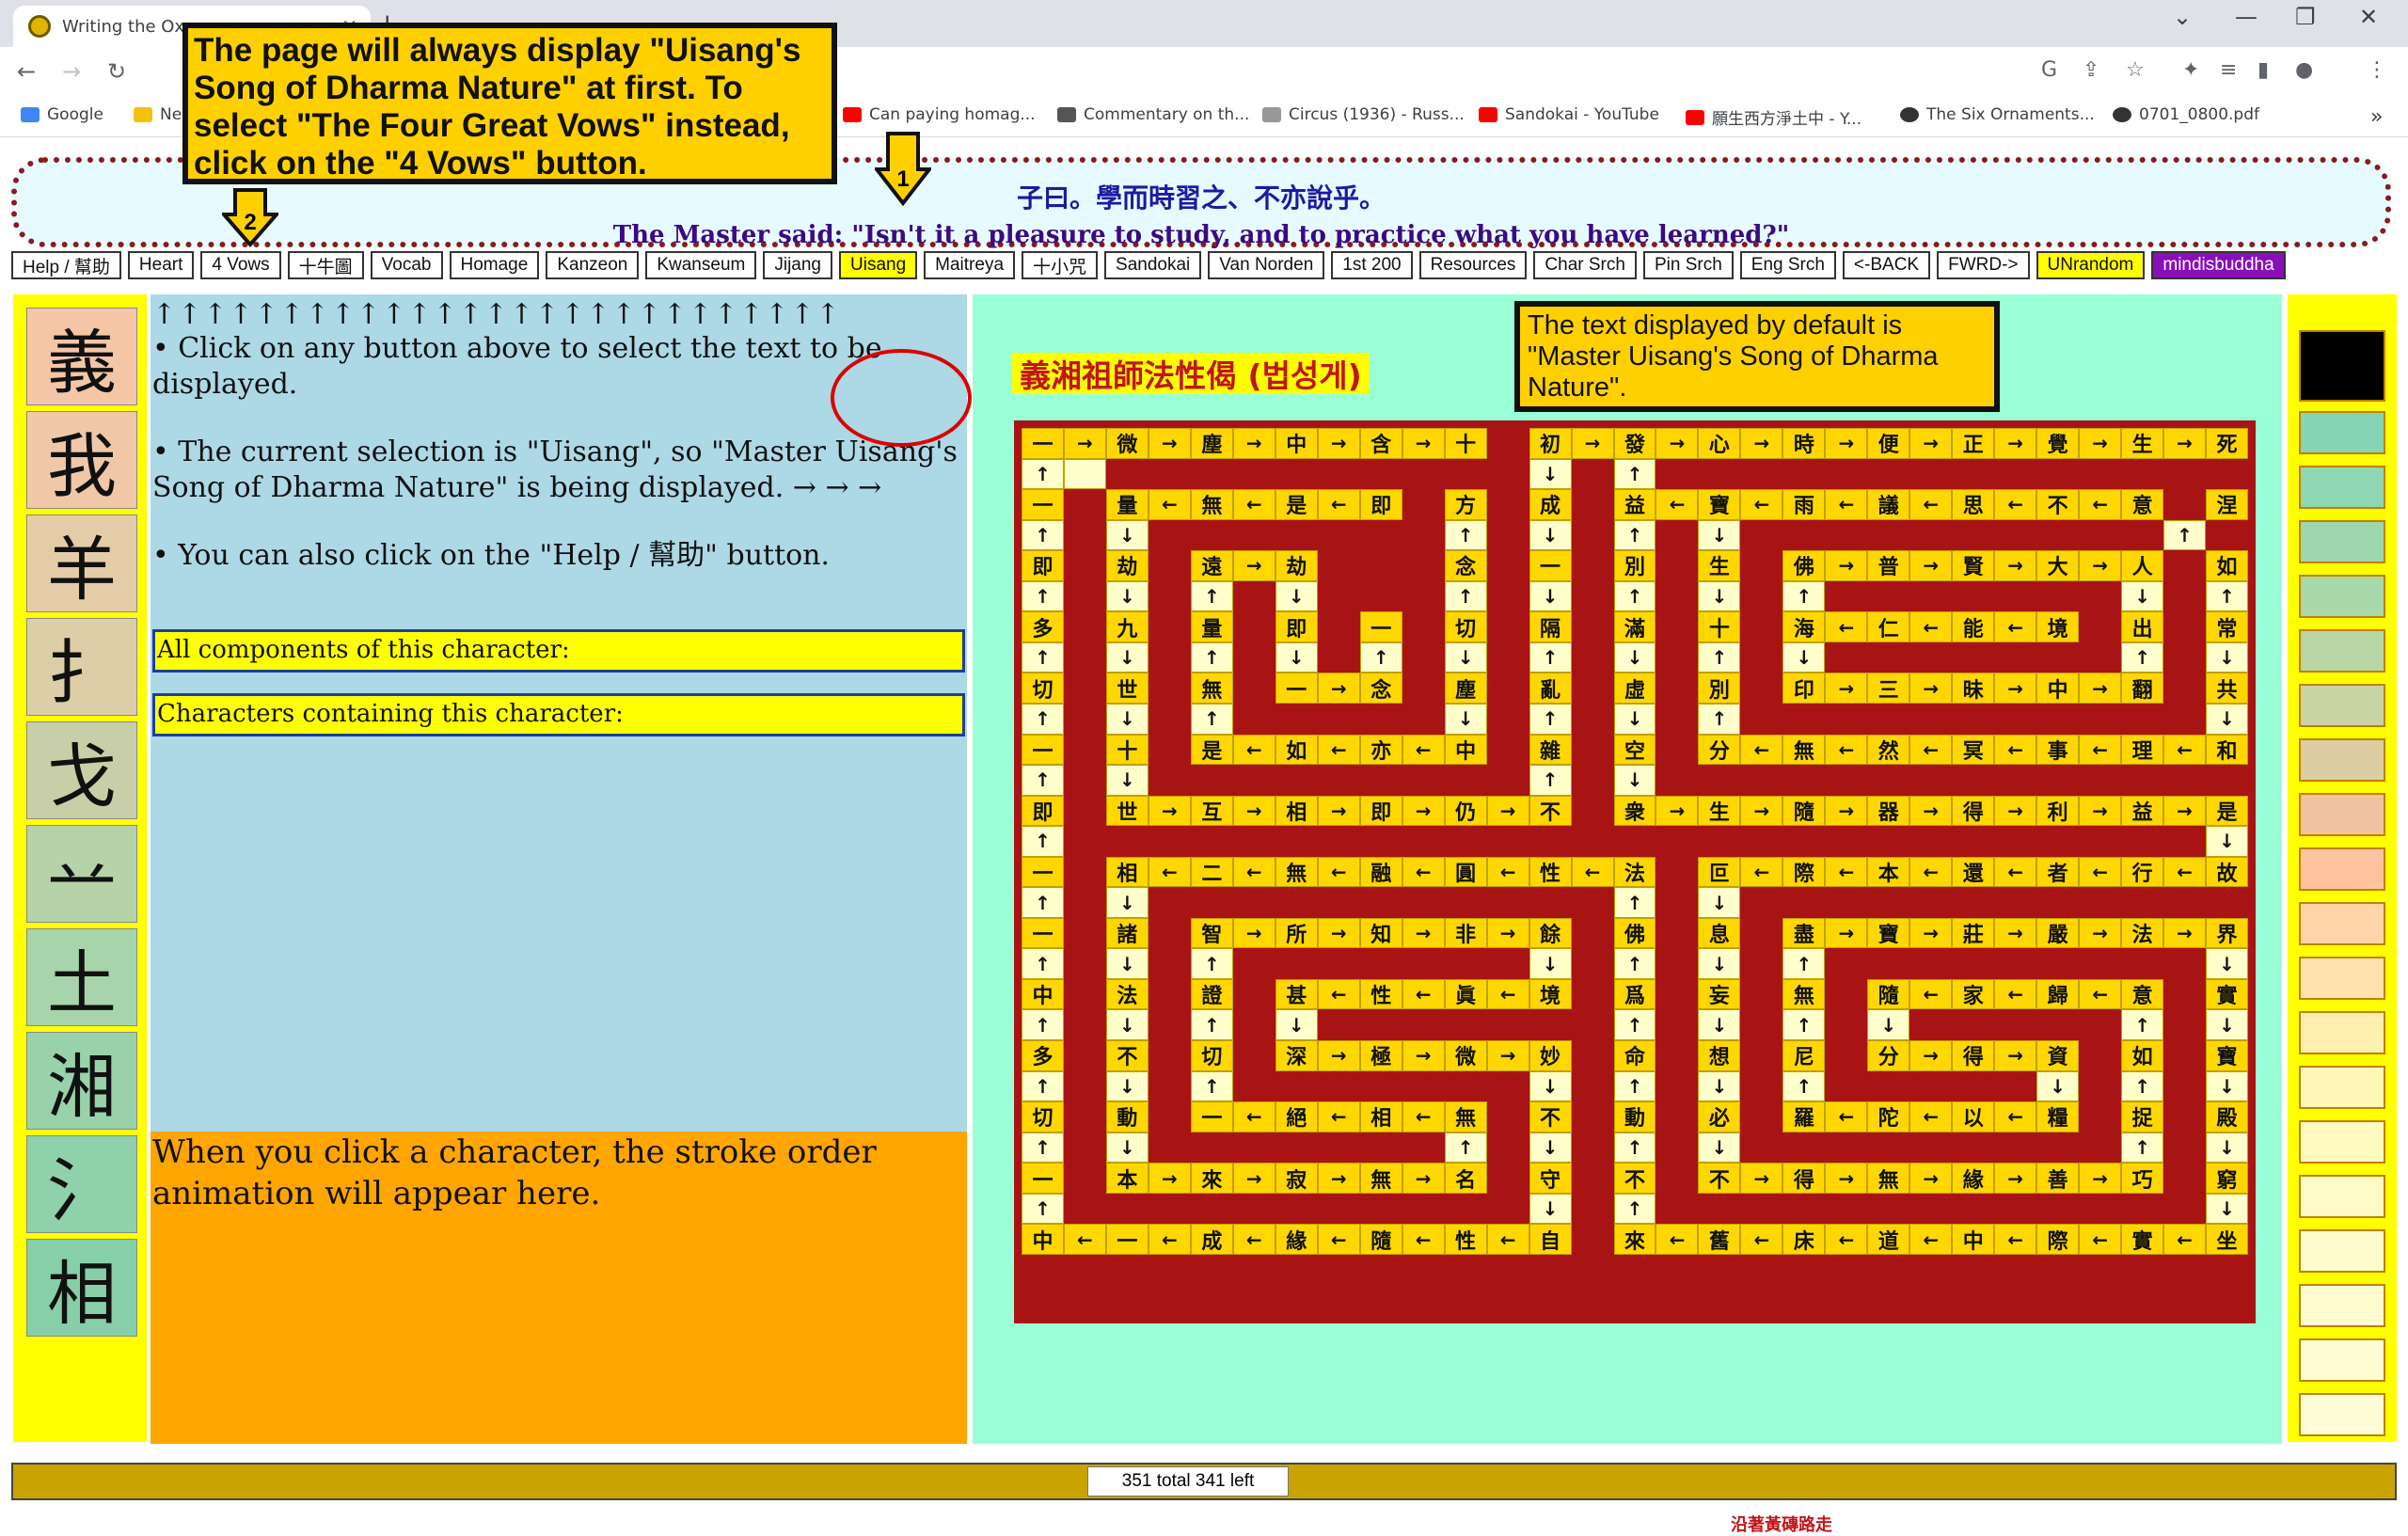 The width and height of the screenshot is (2408, 1536). What do you see at coordinates (2058, 443) in the screenshot?
I see `grid-character: 覺` at bounding box center [2058, 443].